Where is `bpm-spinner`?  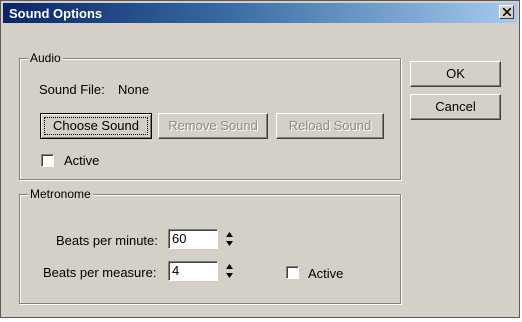 bpm-spinner is located at coordinates (229, 239).